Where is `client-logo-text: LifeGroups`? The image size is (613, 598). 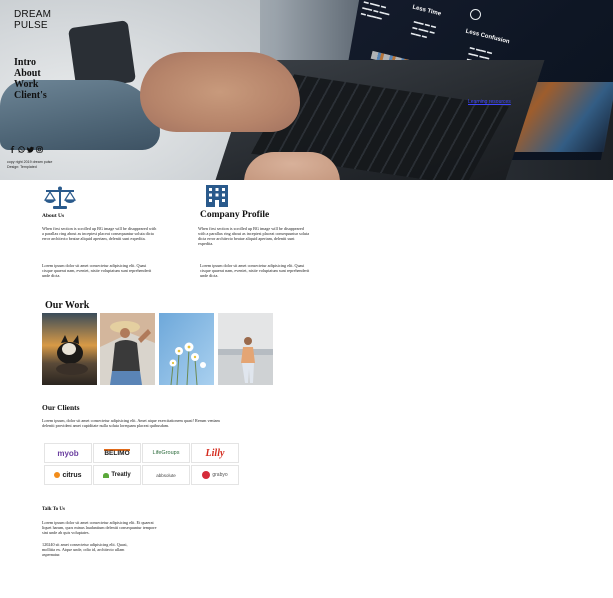
client-logo-text: LifeGroups is located at coordinates (166, 453).